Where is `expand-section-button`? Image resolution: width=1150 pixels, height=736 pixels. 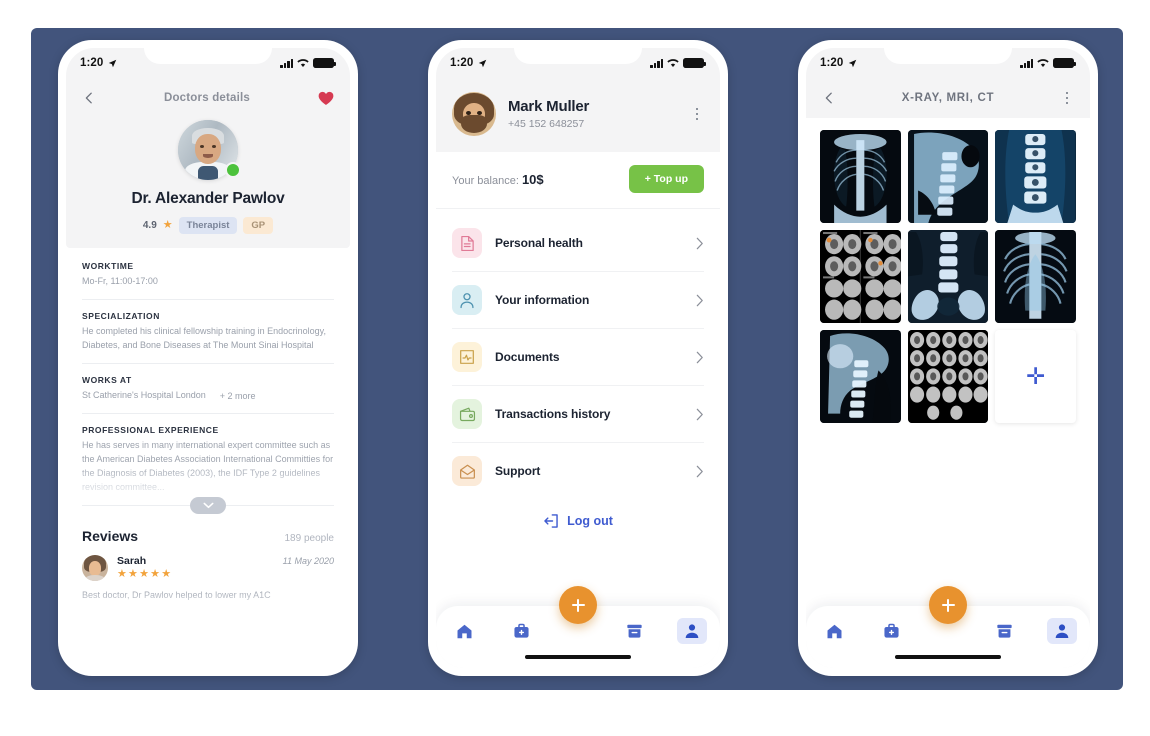 expand-section-button is located at coordinates (208, 505).